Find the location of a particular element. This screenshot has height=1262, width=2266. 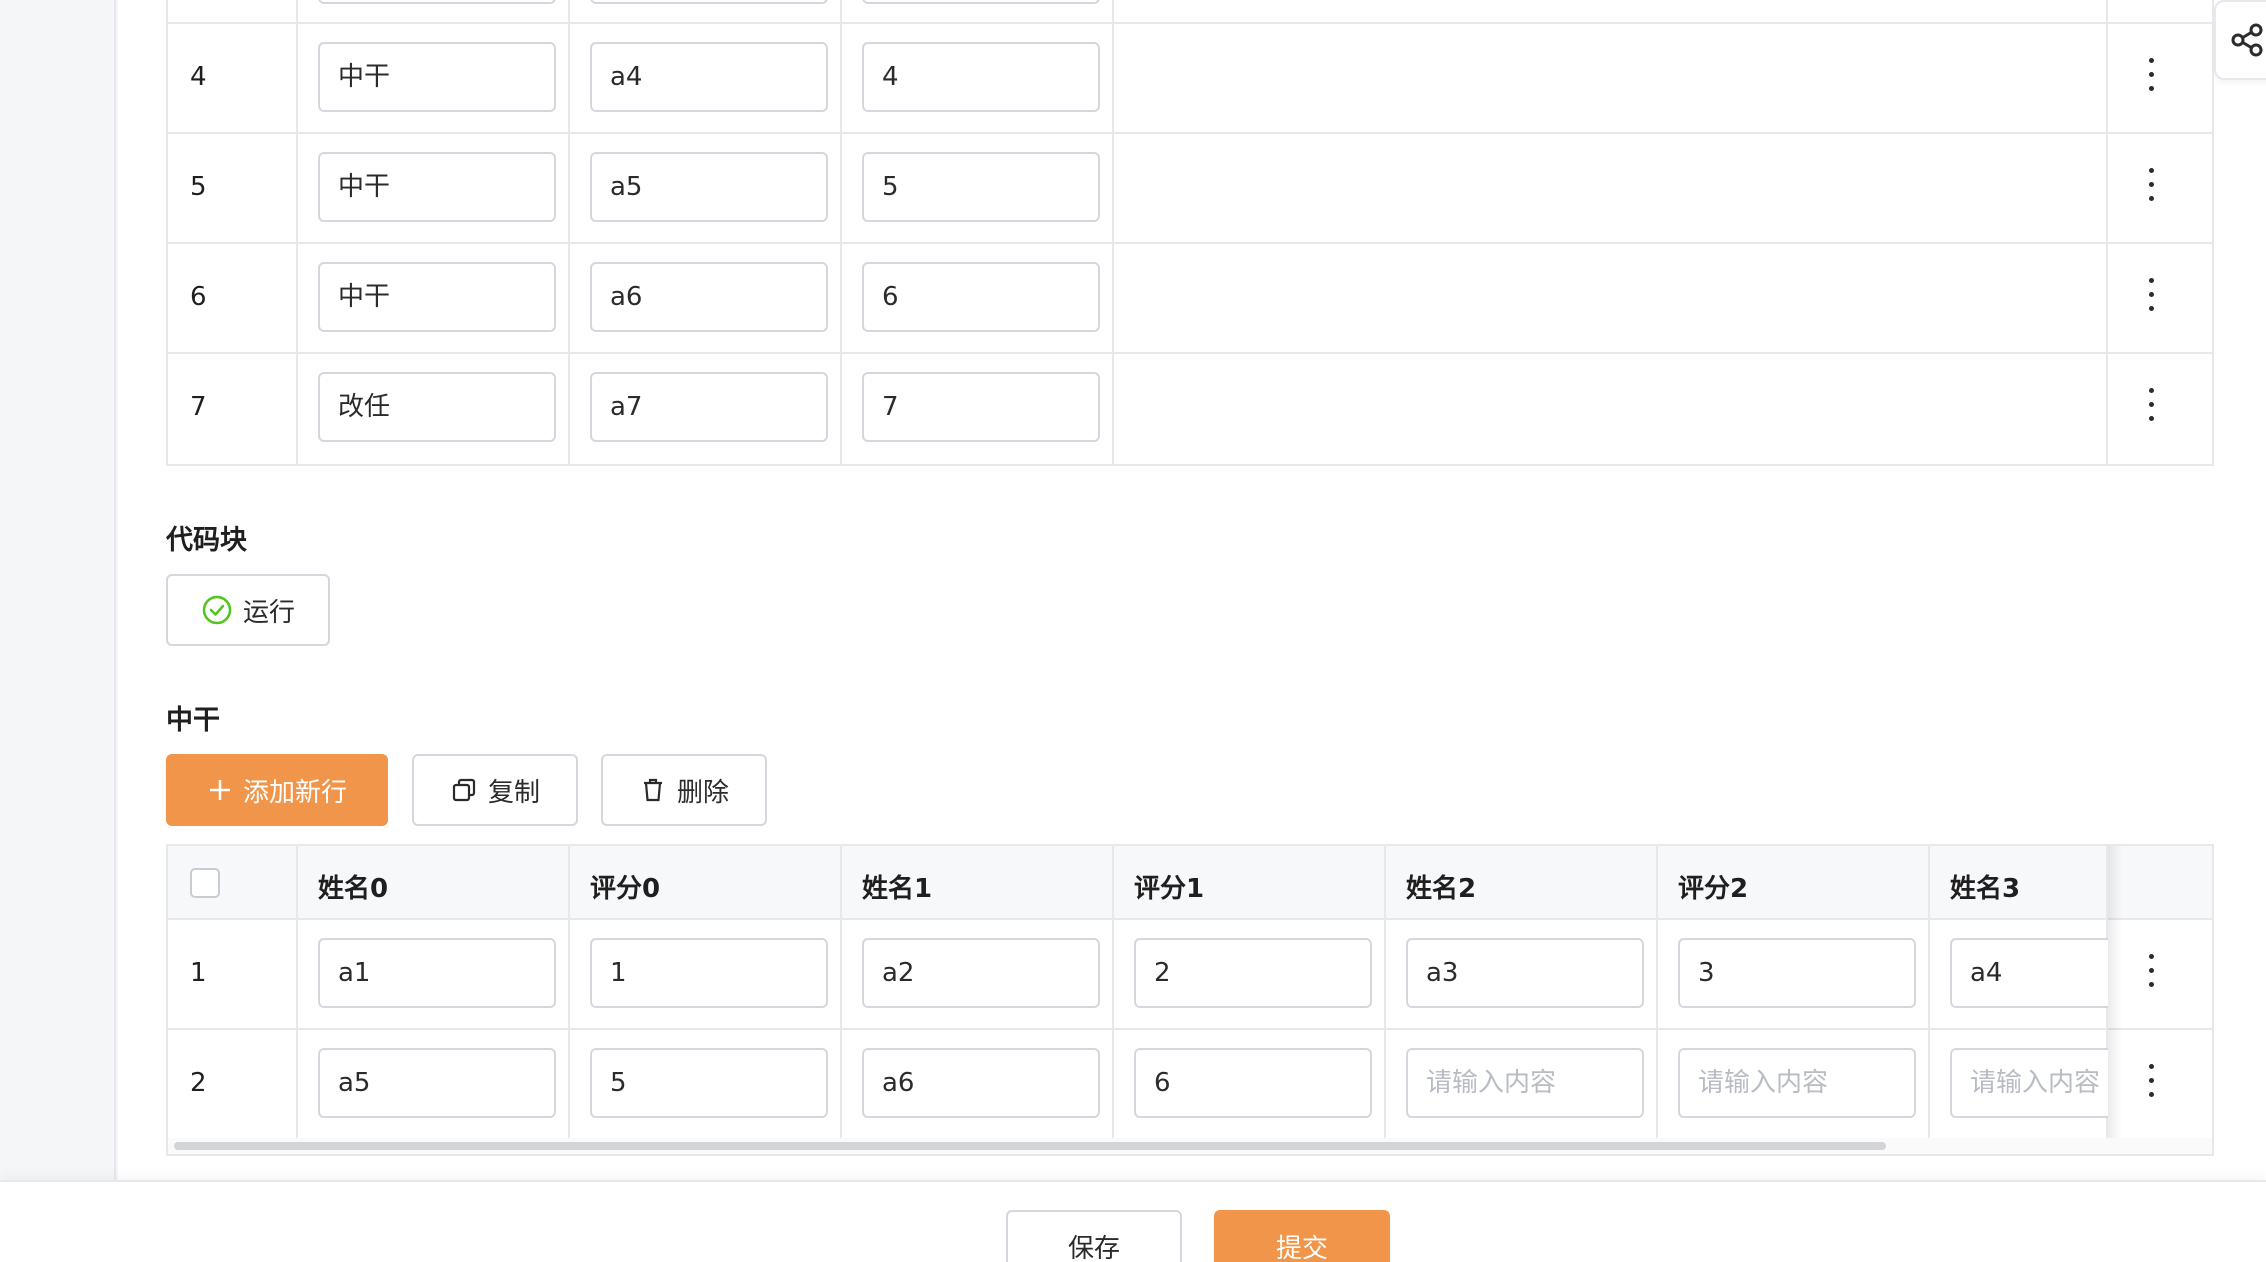

run-button-label: 运行 is located at coordinates (268, 612).